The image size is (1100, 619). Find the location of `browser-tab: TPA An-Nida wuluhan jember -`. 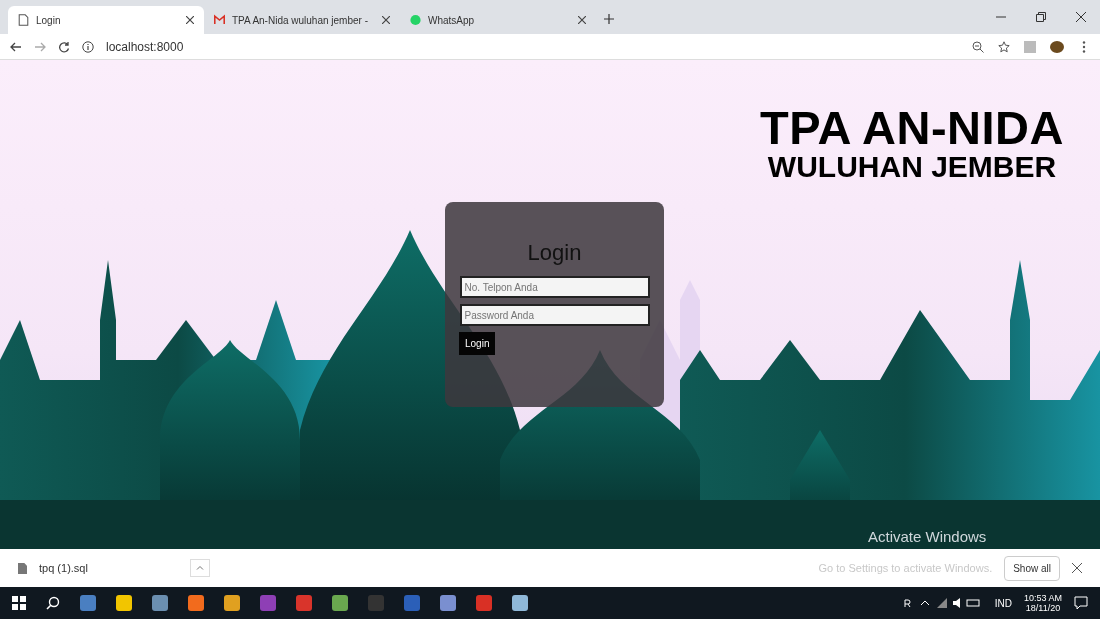

browser-tab: TPA An-Nida wuluhan jember - is located at coordinates (302, 20).